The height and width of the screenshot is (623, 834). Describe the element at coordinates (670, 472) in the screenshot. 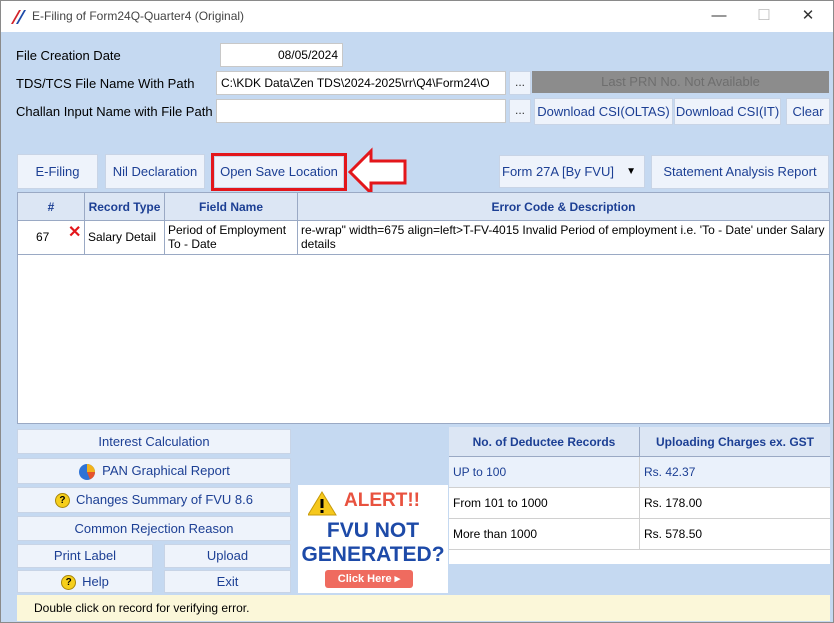

I see `charges-amount: Rs. 42.37` at that location.